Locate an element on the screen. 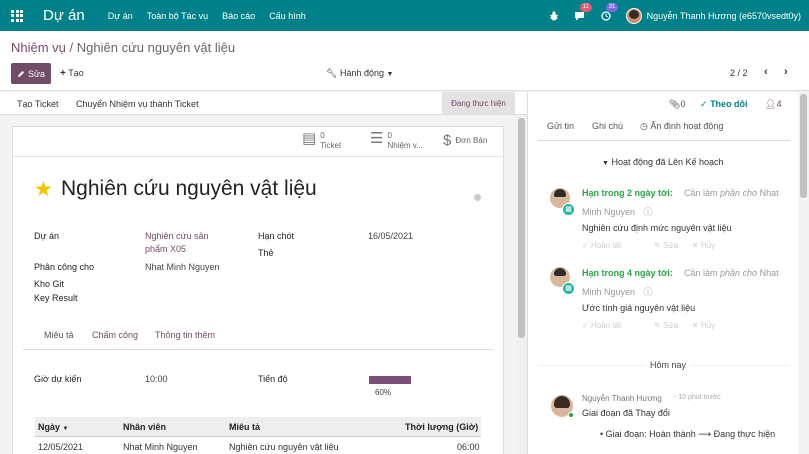  chatter-scrollbar-thumb is located at coordinates (803, 146).